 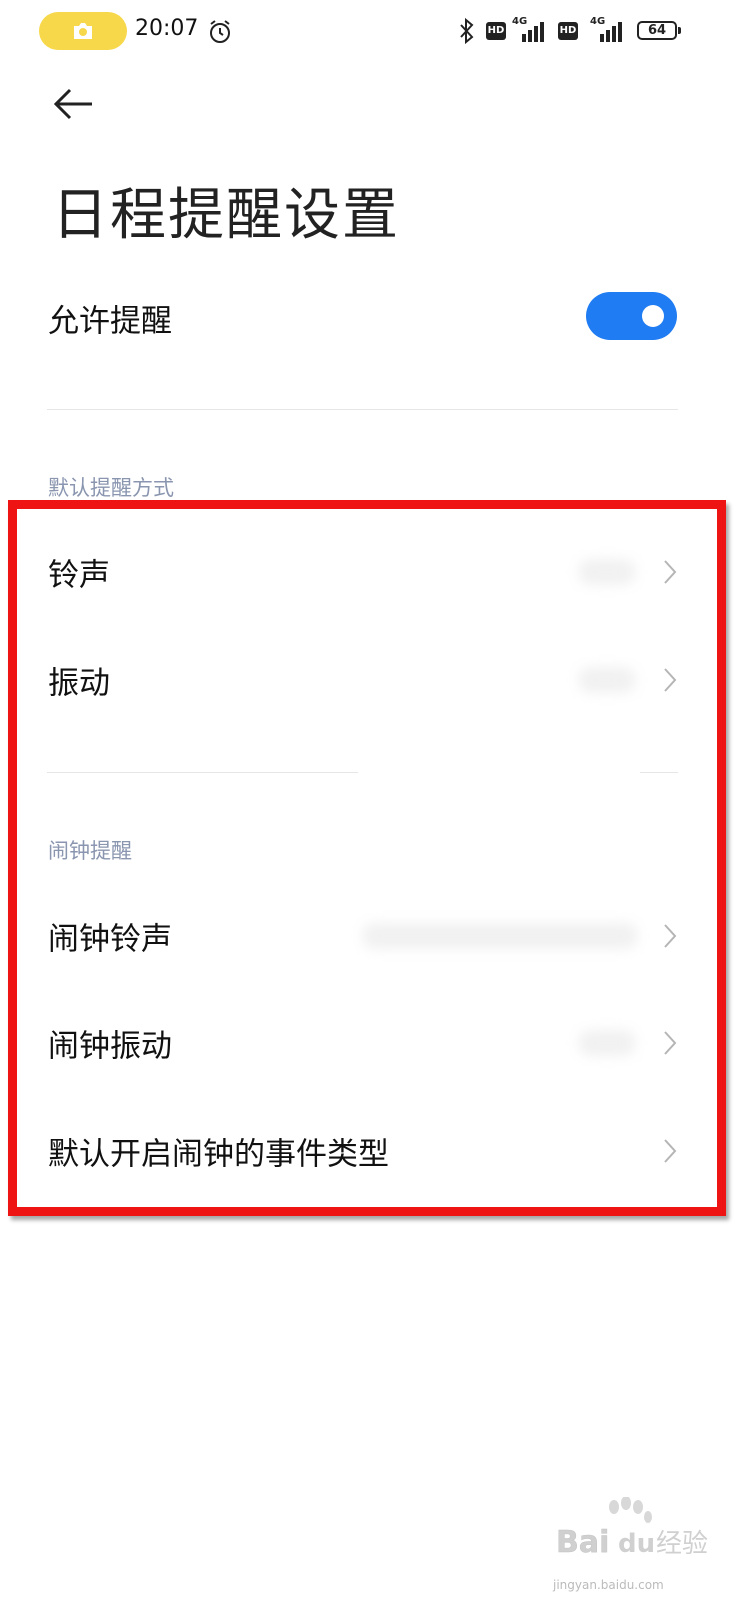 What do you see at coordinates (167, 28) in the screenshot?
I see `clock-time: 20:07` at bounding box center [167, 28].